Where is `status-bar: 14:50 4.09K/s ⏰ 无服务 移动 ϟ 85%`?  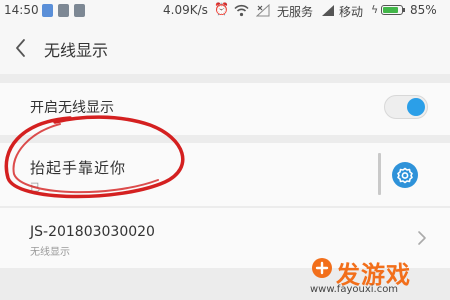 status-bar: 14:50 4.09K/s ⏰ 无服务 移动 ϟ 85% is located at coordinates (225, 11).